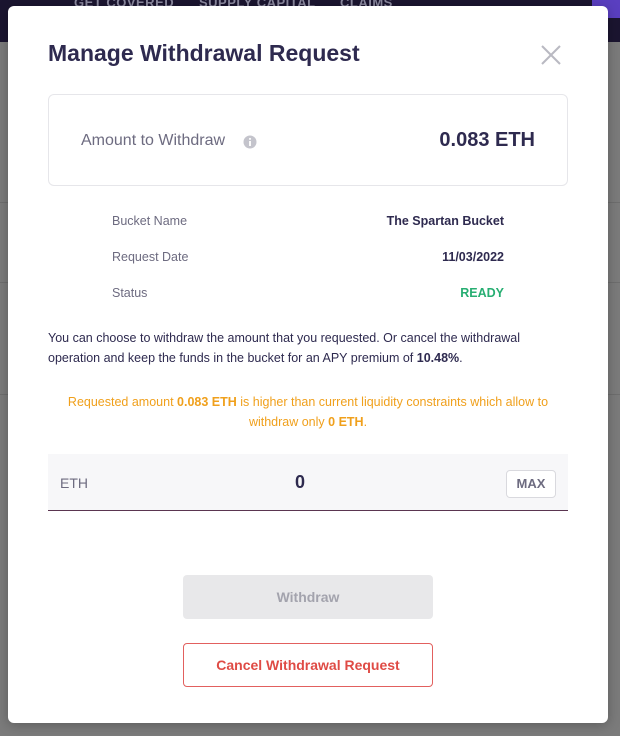 This screenshot has width=620, height=736. Describe the element at coordinates (308, 222) in the screenshot. I see `detail-row-bucket-name: Bucket Name The Spartan Bucket` at that location.